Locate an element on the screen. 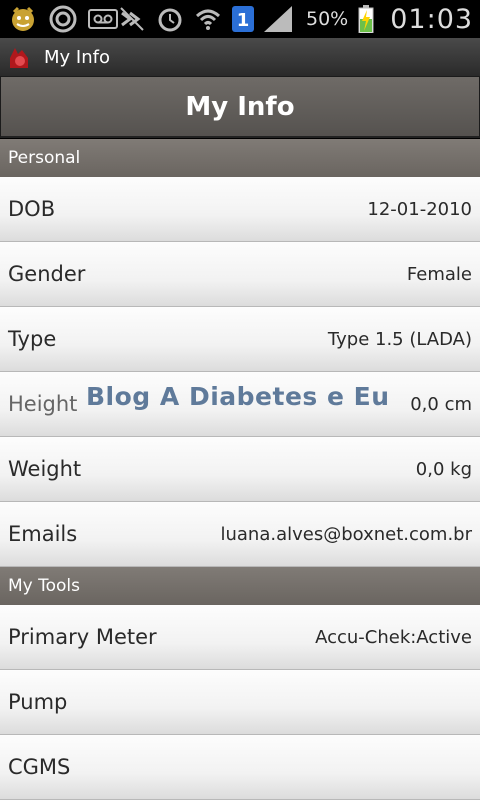  mute-icon is located at coordinates (132, 19).